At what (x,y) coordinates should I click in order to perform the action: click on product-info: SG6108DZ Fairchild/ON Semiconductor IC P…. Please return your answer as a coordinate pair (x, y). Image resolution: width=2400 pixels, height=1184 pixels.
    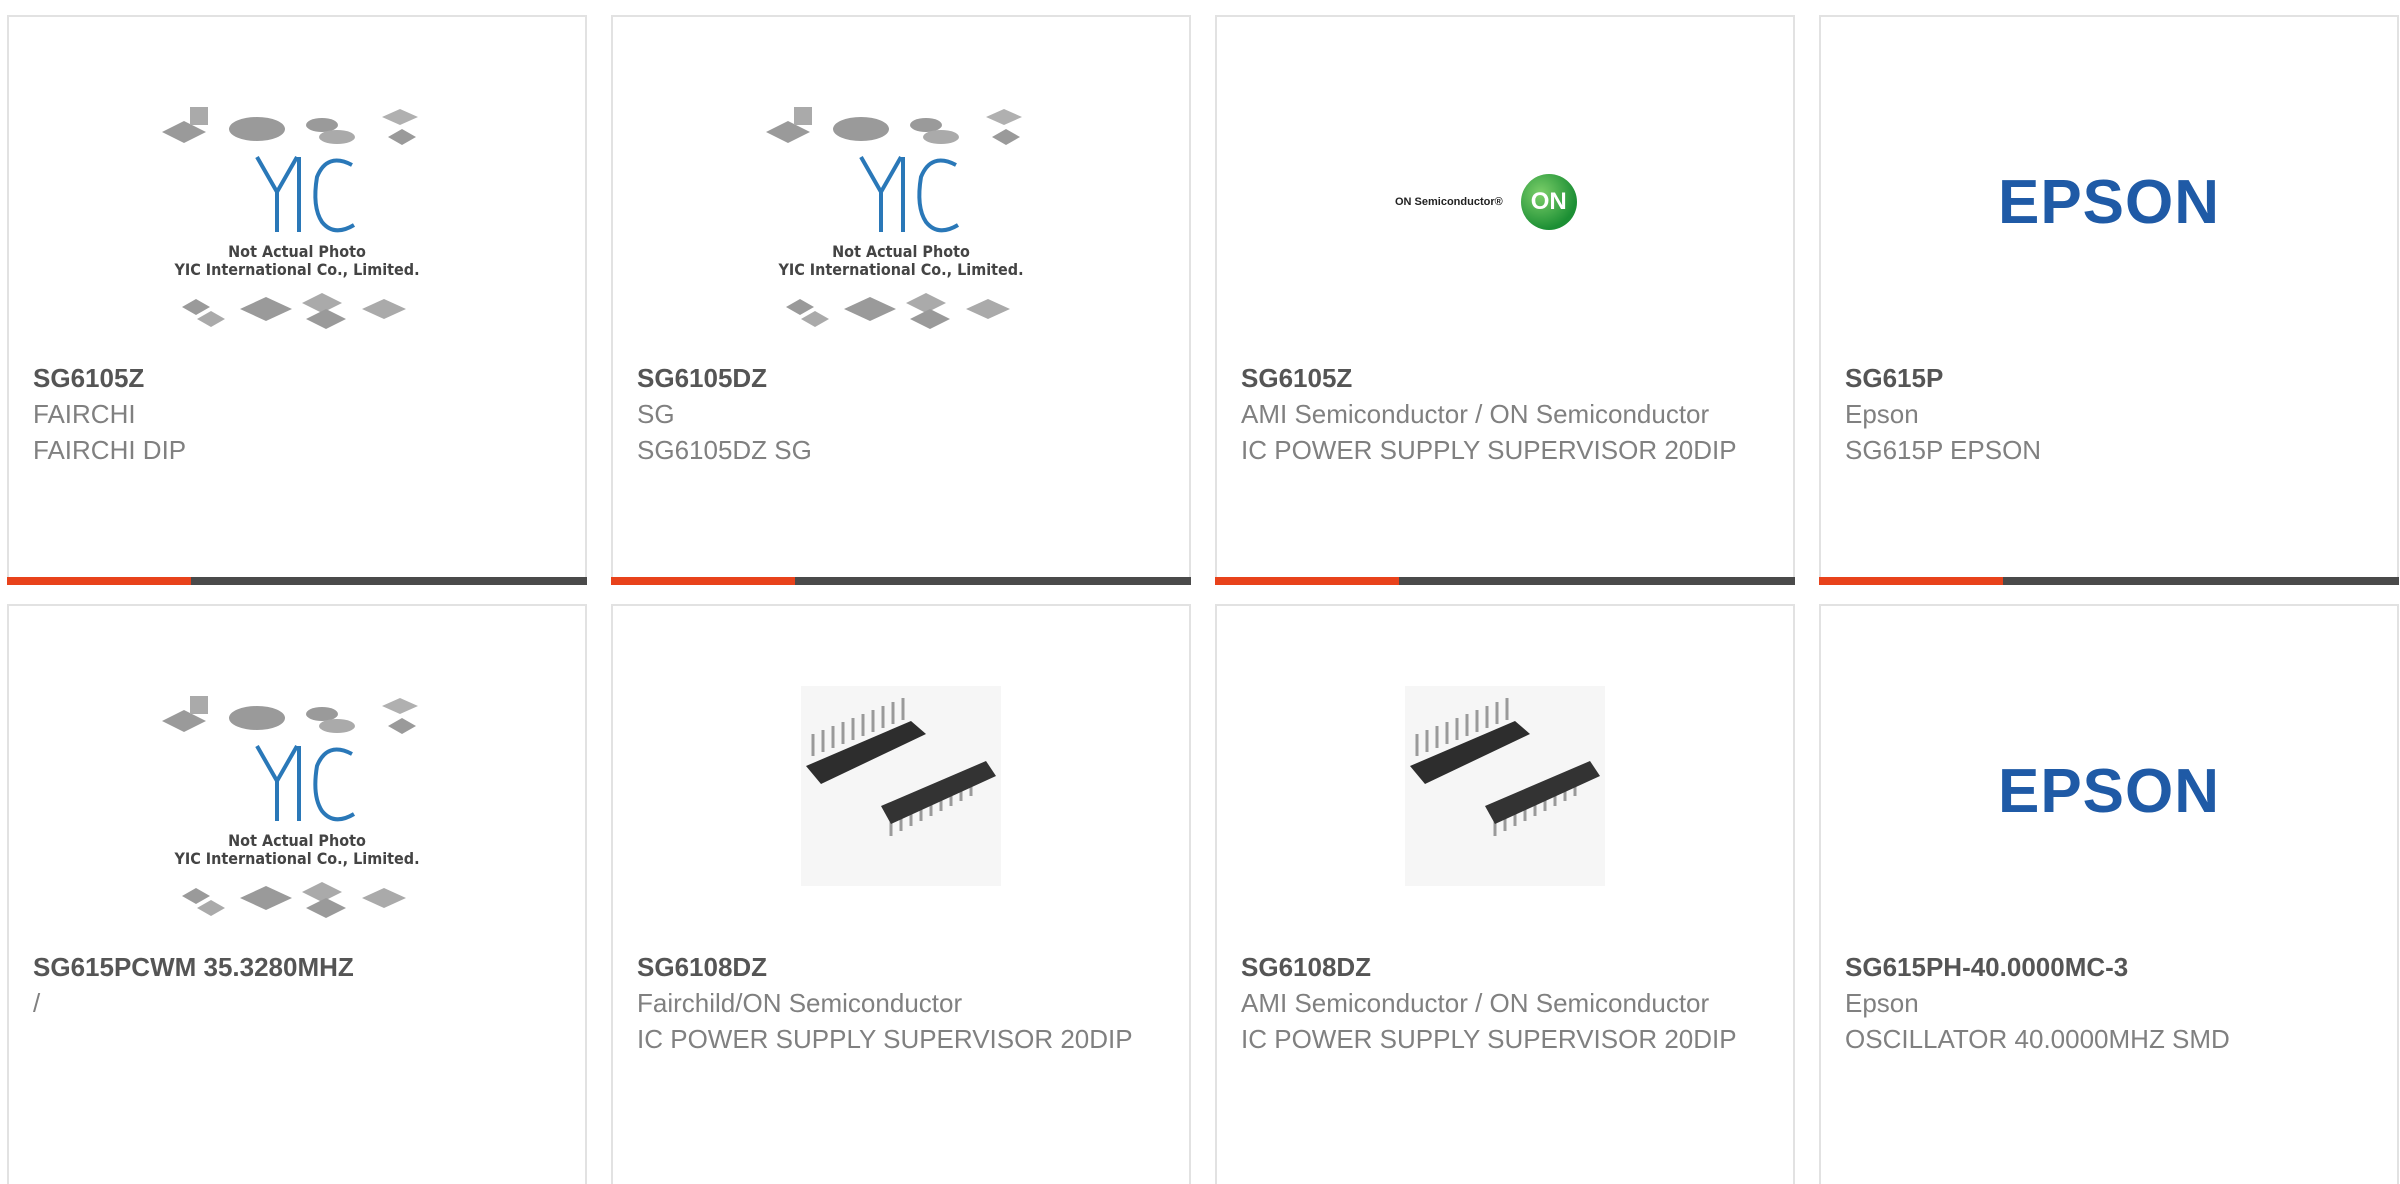
    Looking at the image, I should click on (901, 1003).